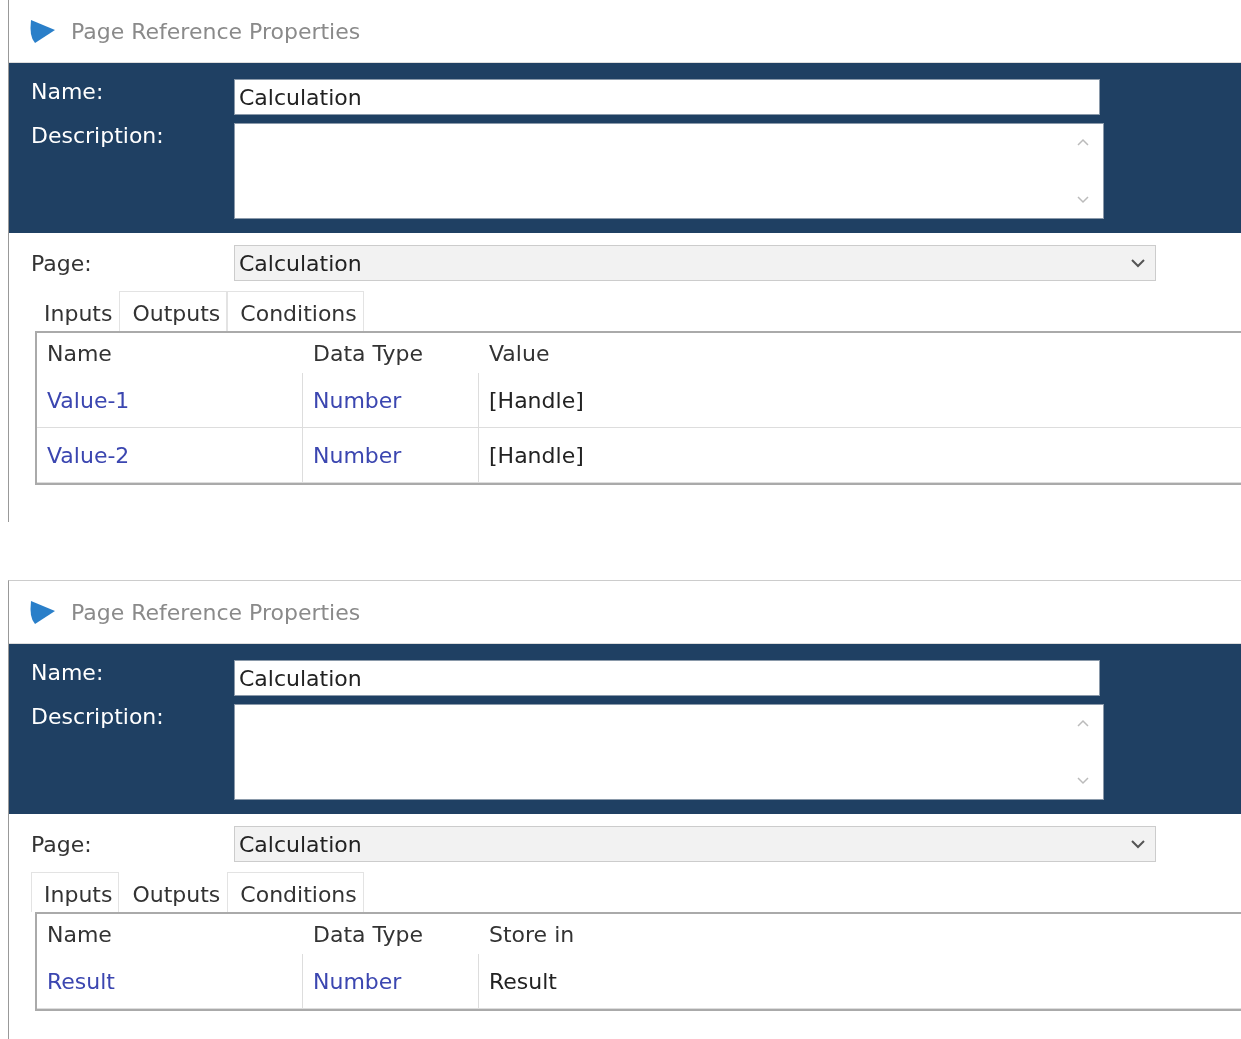  What do you see at coordinates (173, 311) in the screenshot?
I see `tab: Outputs` at bounding box center [173, 311].